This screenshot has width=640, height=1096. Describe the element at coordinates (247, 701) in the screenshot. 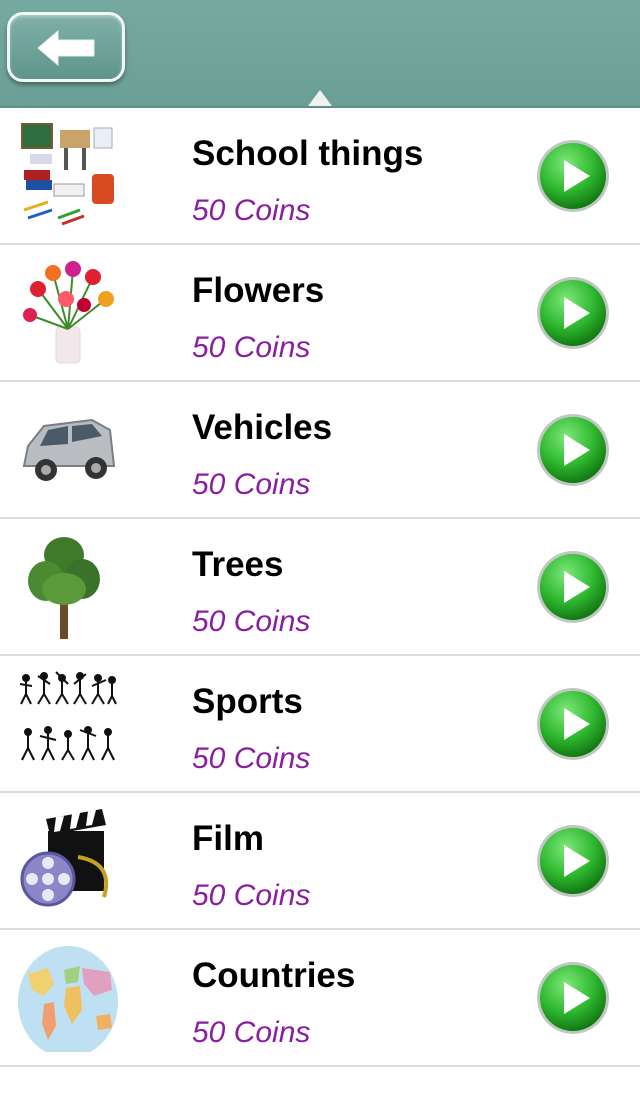

I see `category-title: Sports` at that location.